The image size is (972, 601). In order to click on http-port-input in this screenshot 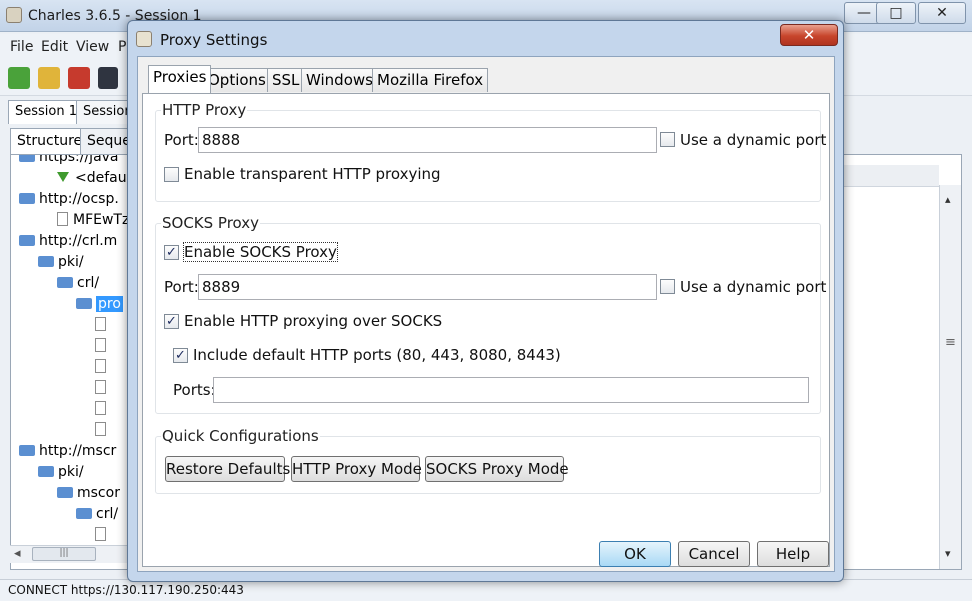, I will do `click(427, 140)`.